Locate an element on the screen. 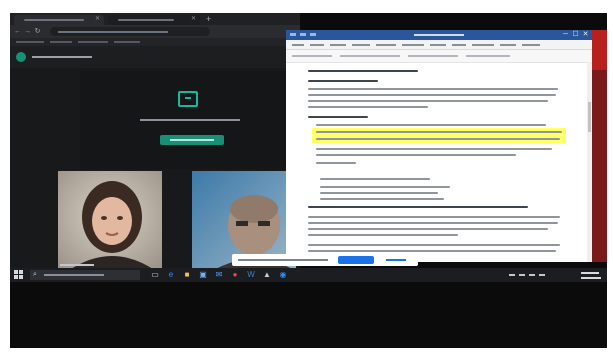 Image resolution: width=613 pixels, height=358 pixels. windows-logo-icon is located at coordinates (19, 275).